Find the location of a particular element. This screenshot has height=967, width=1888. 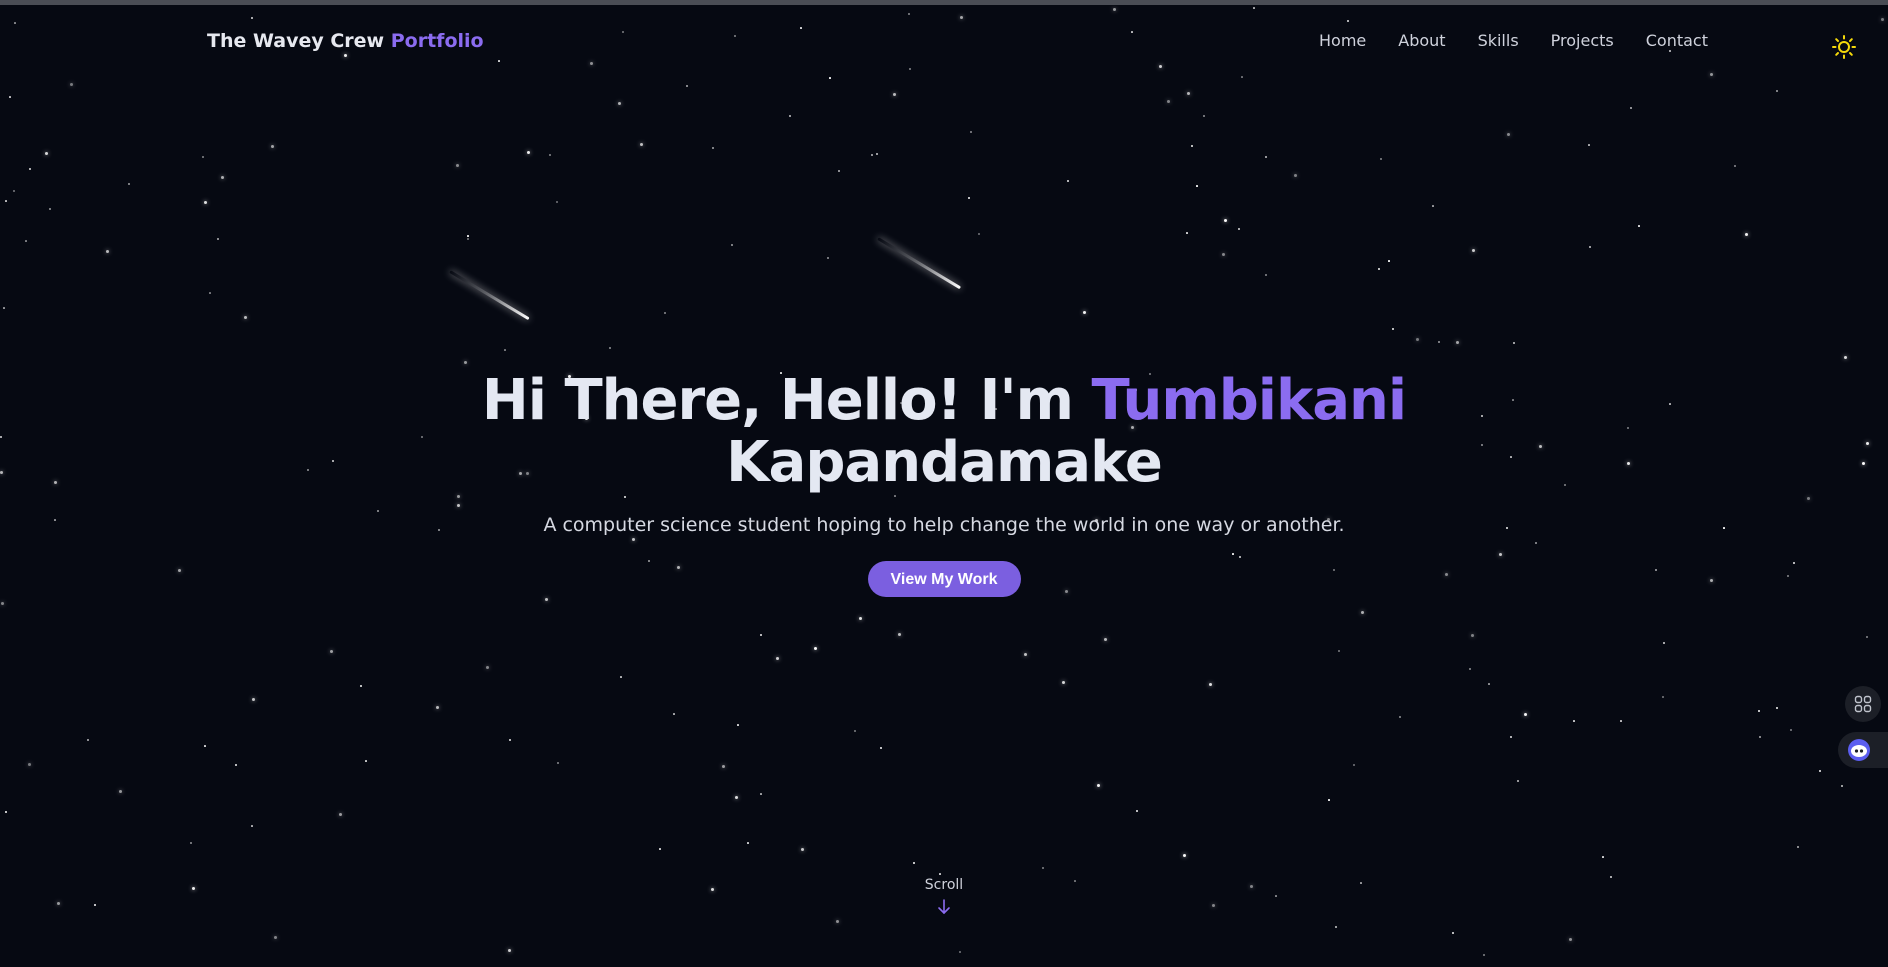

apps-grid-icon is located at coordinates (1863, 704).